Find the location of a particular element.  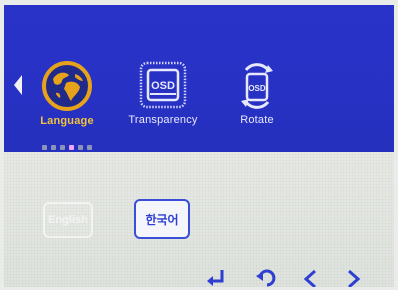

osd-transparency-icon: OSD is located at coordinates (163, 85).